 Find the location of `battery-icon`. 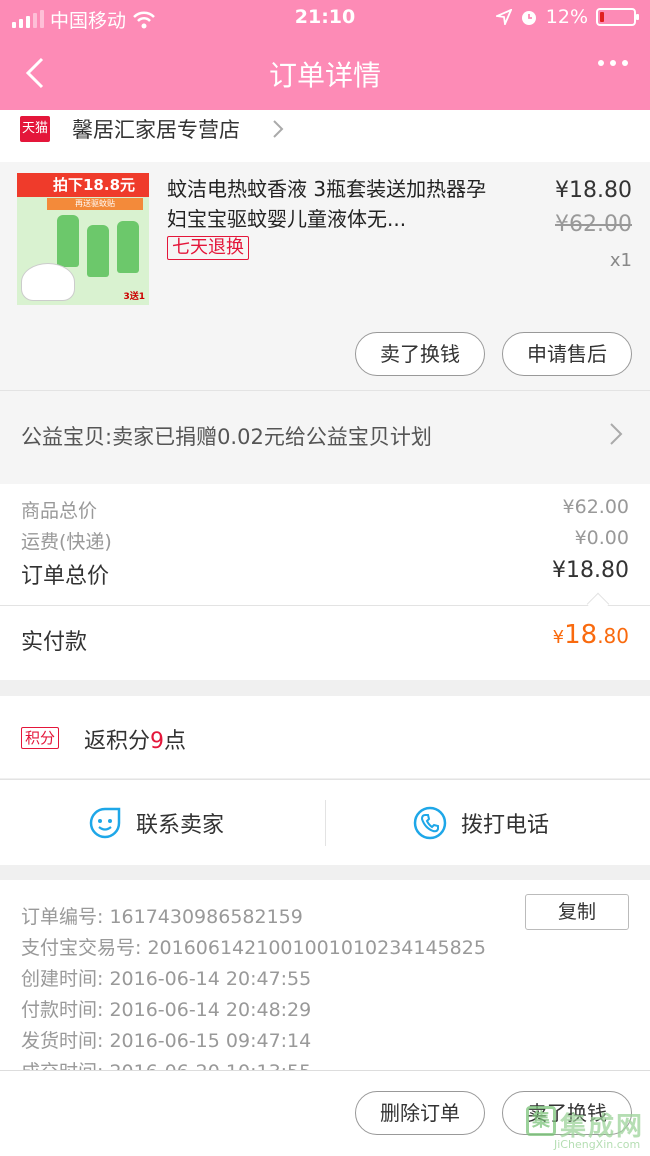

battery-icon is located at coordinates (617, 17).